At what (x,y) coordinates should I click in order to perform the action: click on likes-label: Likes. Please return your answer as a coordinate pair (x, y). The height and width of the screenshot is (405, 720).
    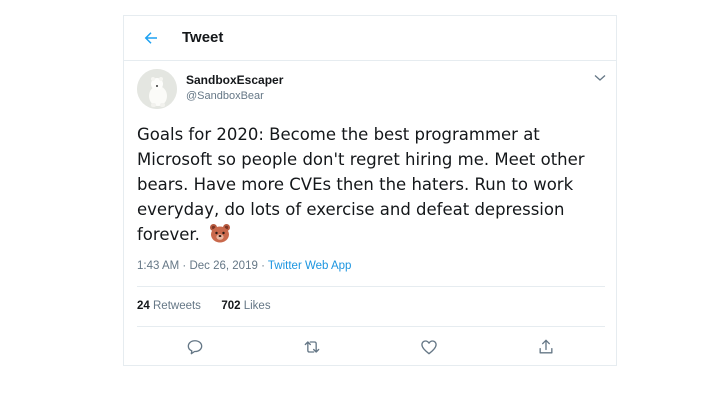
    Looking at the image, I should click on (257, 306).